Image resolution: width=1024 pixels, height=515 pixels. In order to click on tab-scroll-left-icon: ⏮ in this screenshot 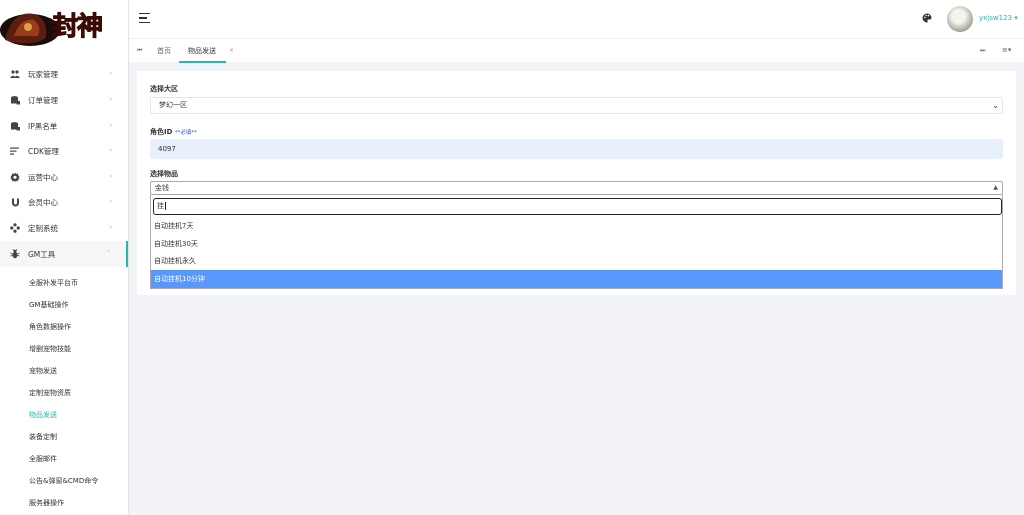, I will do `click(139, 51)`.